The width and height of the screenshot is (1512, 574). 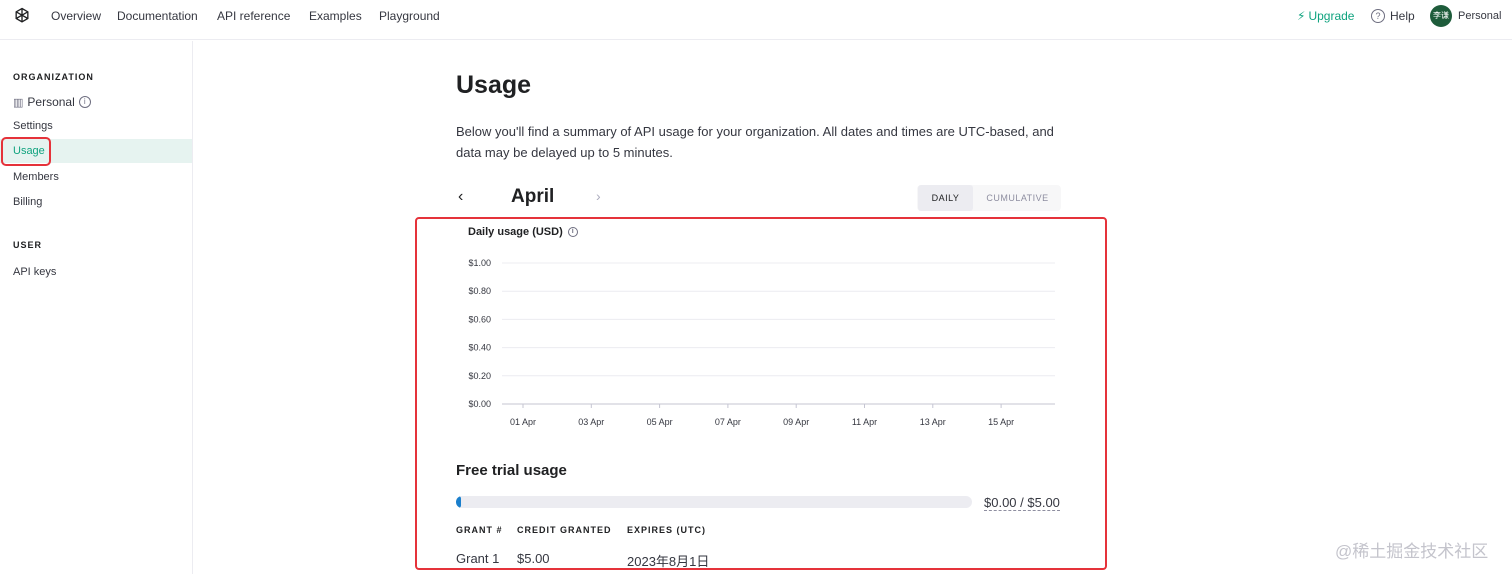 I want to click on org-name: Personal, so click(x=51, y=102).